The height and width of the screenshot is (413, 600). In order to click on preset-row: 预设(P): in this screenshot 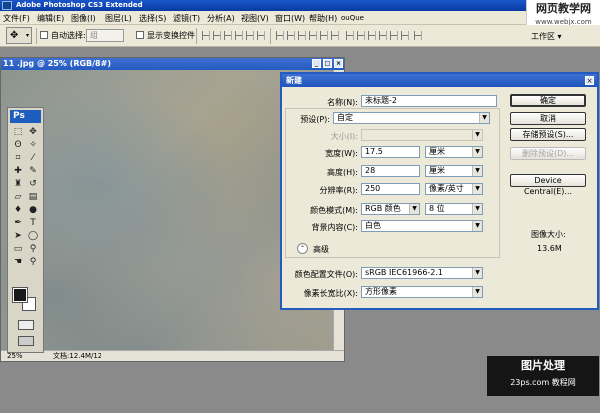, I will do `click(165, 118)`.